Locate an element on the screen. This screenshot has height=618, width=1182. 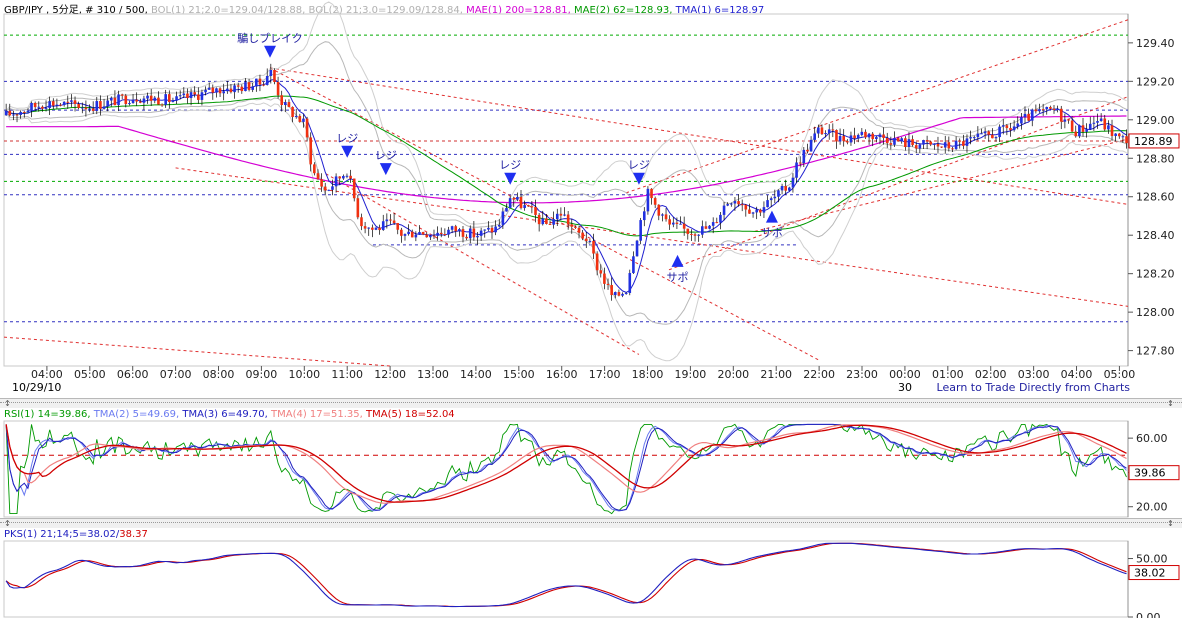
pks-chart: 50.00 0.00 38.02 is located at coordinates (591, 573).